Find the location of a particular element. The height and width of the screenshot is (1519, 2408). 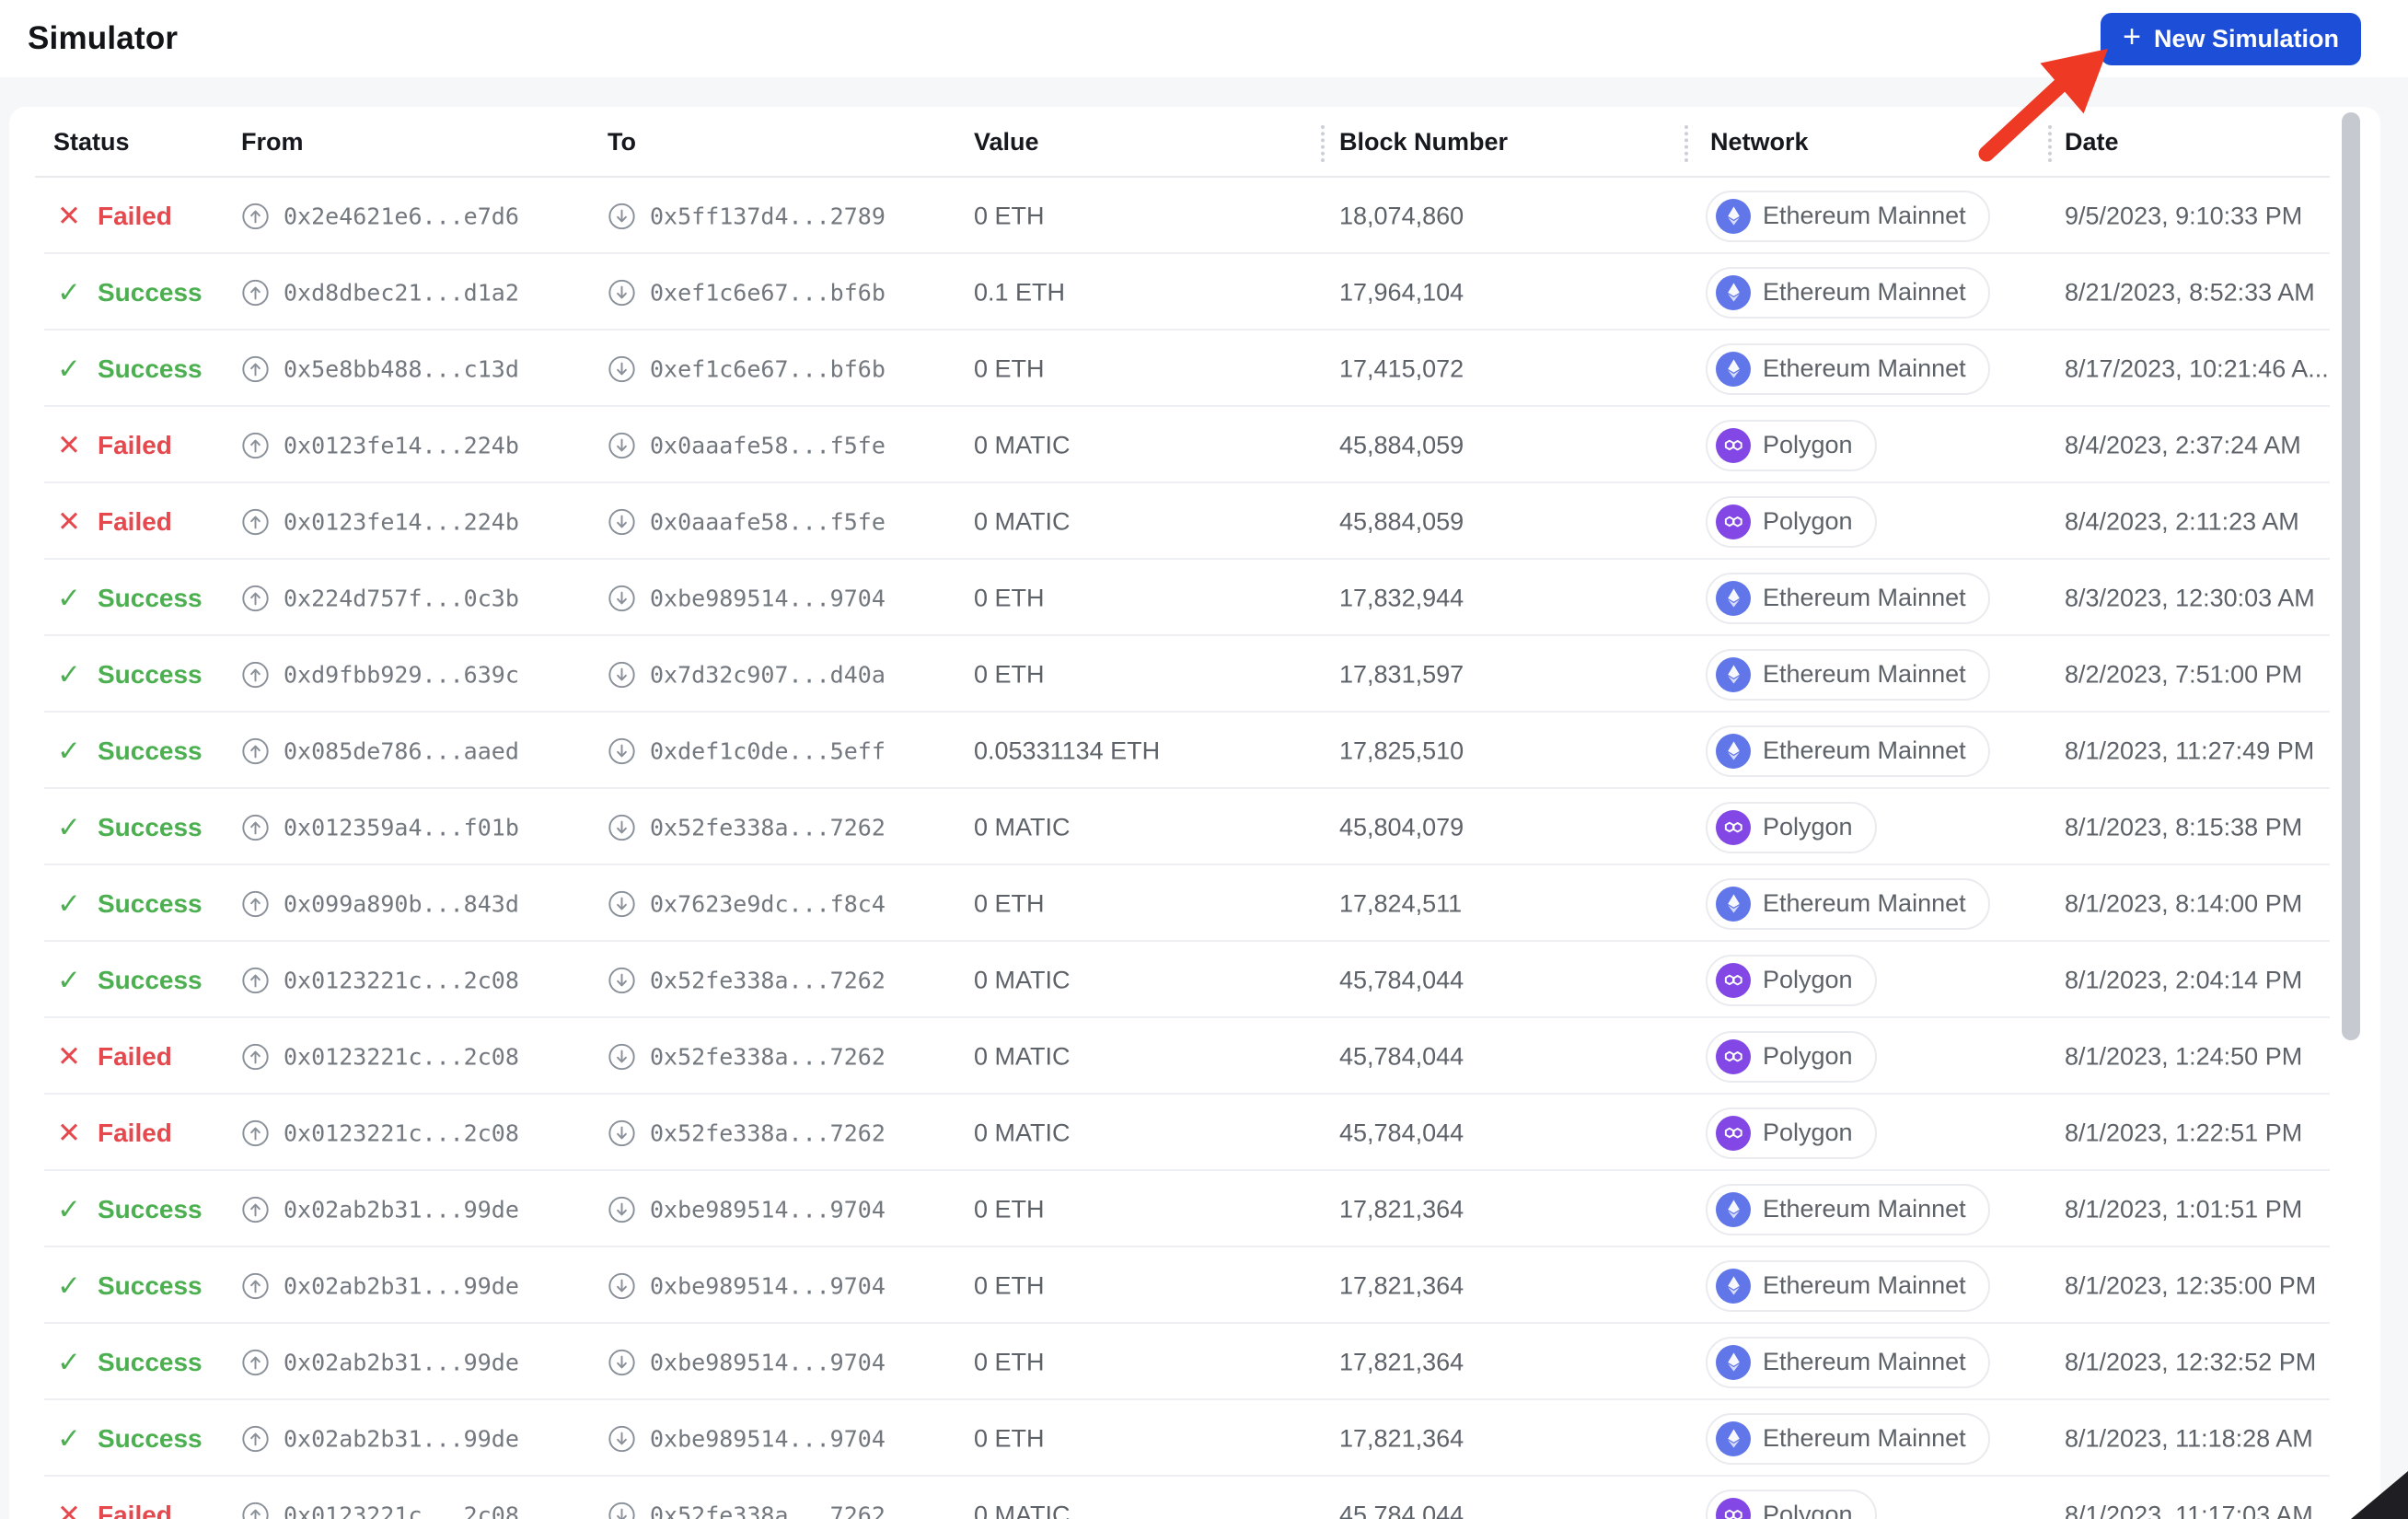

status-cell: ✓ Success is located at coordinates (130, 980).